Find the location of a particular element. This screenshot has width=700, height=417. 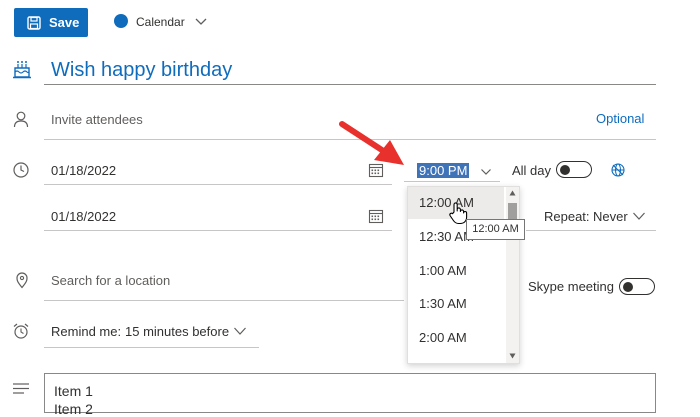

person-icon is located at coordinates (21, 119).